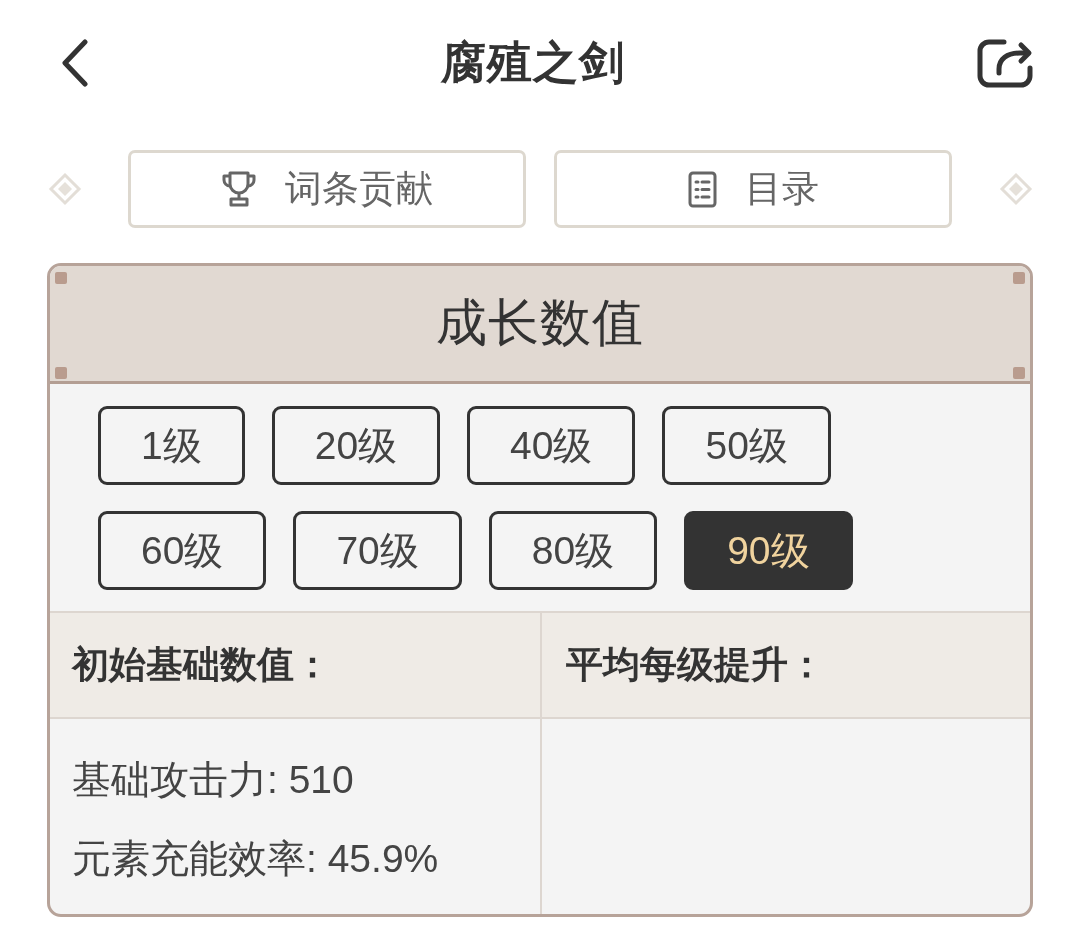 This screenshot has height=927, width=1080. Describe the element at coordinates (768, 550) in the screenshot. I see `level-button: 90级` at that location.